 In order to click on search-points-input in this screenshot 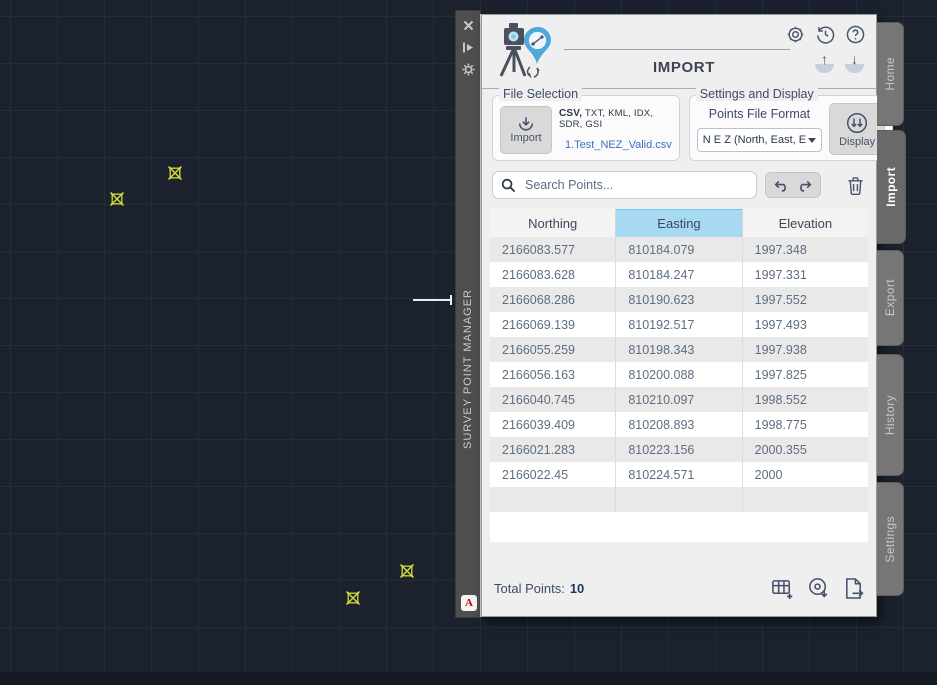, I will do `click(635, 185)`.